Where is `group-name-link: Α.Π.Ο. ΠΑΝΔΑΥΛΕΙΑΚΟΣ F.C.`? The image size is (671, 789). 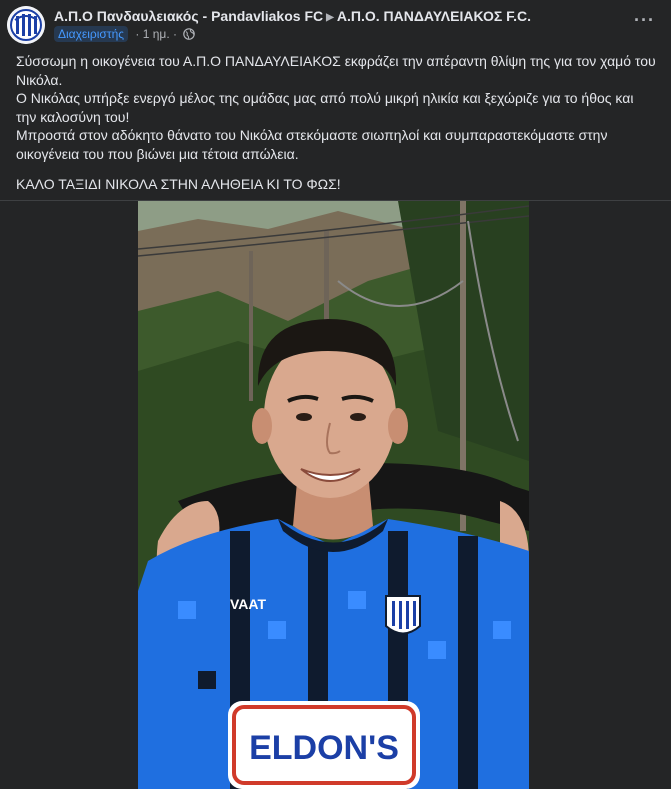
group-name-link: Α.Π.Ο. ΠΑΝΔΑΥΛΕΙΑΚΟΣ F.C. is located at coordinates (434, 16).